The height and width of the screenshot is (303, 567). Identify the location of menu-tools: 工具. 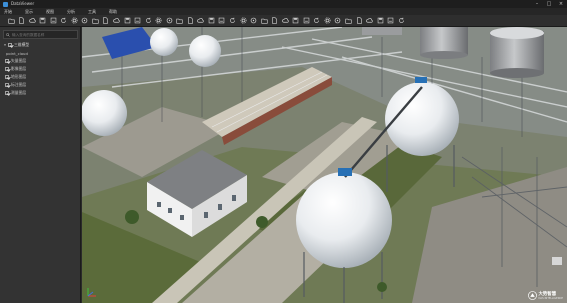
(92, 11).